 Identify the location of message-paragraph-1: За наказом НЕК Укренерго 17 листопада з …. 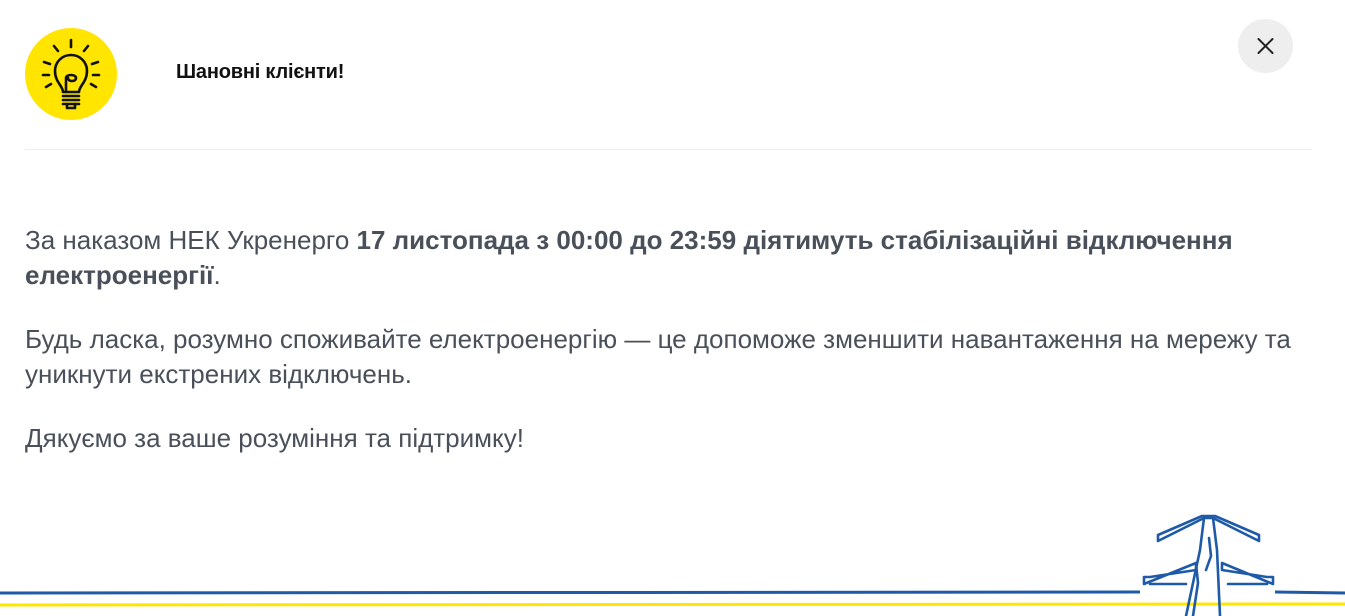
(672, 258).